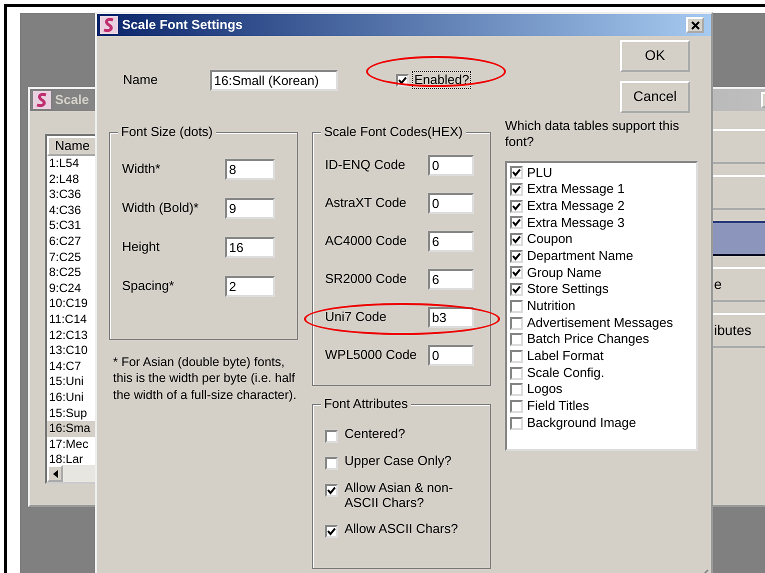 Image resolution: width=765 pixels, height=573 pixels. I want to click on text-field: 9, so click(250, 208).